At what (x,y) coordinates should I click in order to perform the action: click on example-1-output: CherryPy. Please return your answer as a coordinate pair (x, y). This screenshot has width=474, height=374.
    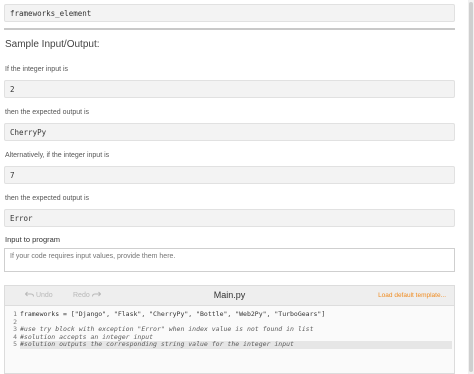
    Looking at the image, I should click on (229, 132).